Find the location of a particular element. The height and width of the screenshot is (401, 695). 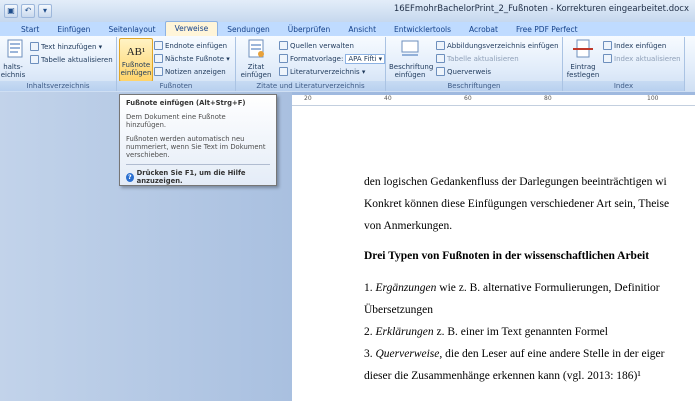

table-of-figures-icon is located at coordinates (440, 45).